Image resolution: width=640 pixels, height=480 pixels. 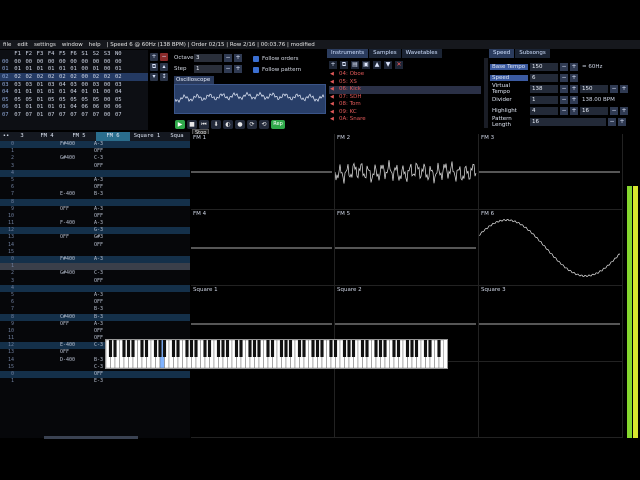 What do you see at coordinates (377, 65) in the screenshot?
I see `move-instrument-up-icon: ▲` at bounding box center [377, 65].